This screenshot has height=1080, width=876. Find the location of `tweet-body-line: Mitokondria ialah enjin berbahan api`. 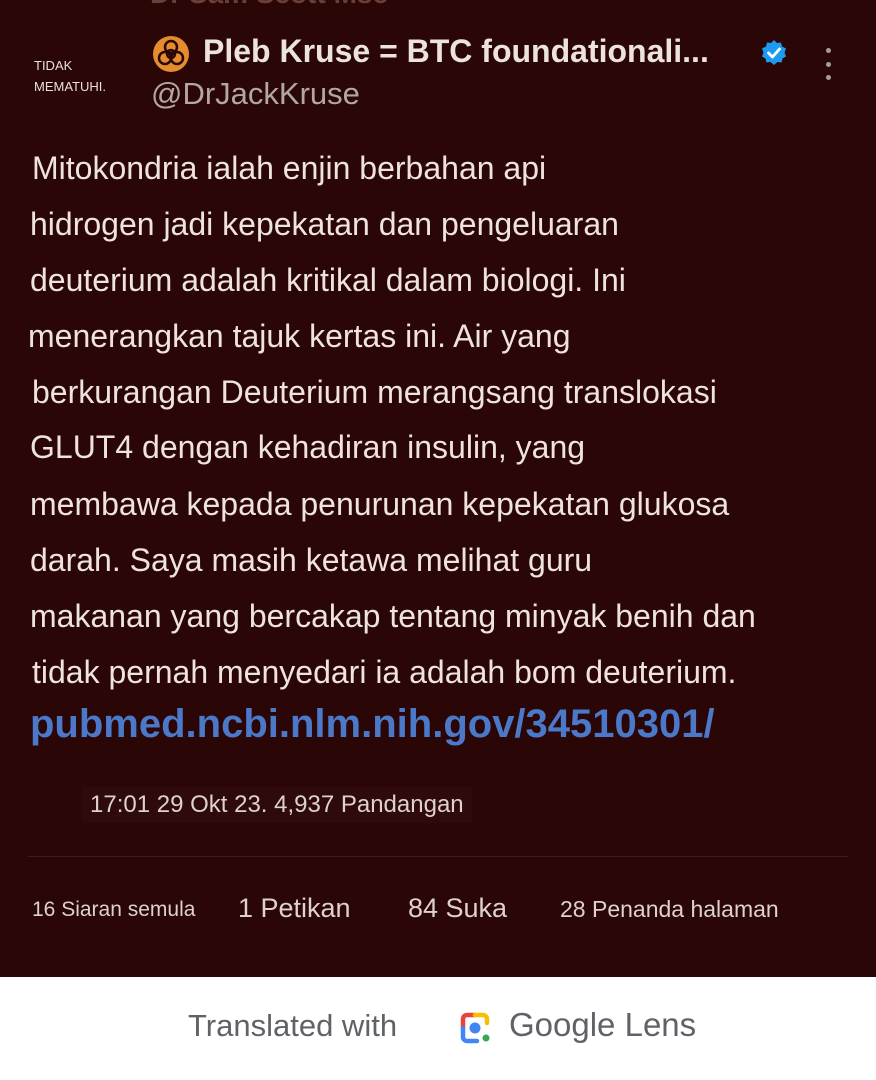

tweet-body-line: Mitokondria ialah enjin berbahan api is located at coordinates (289, 168).